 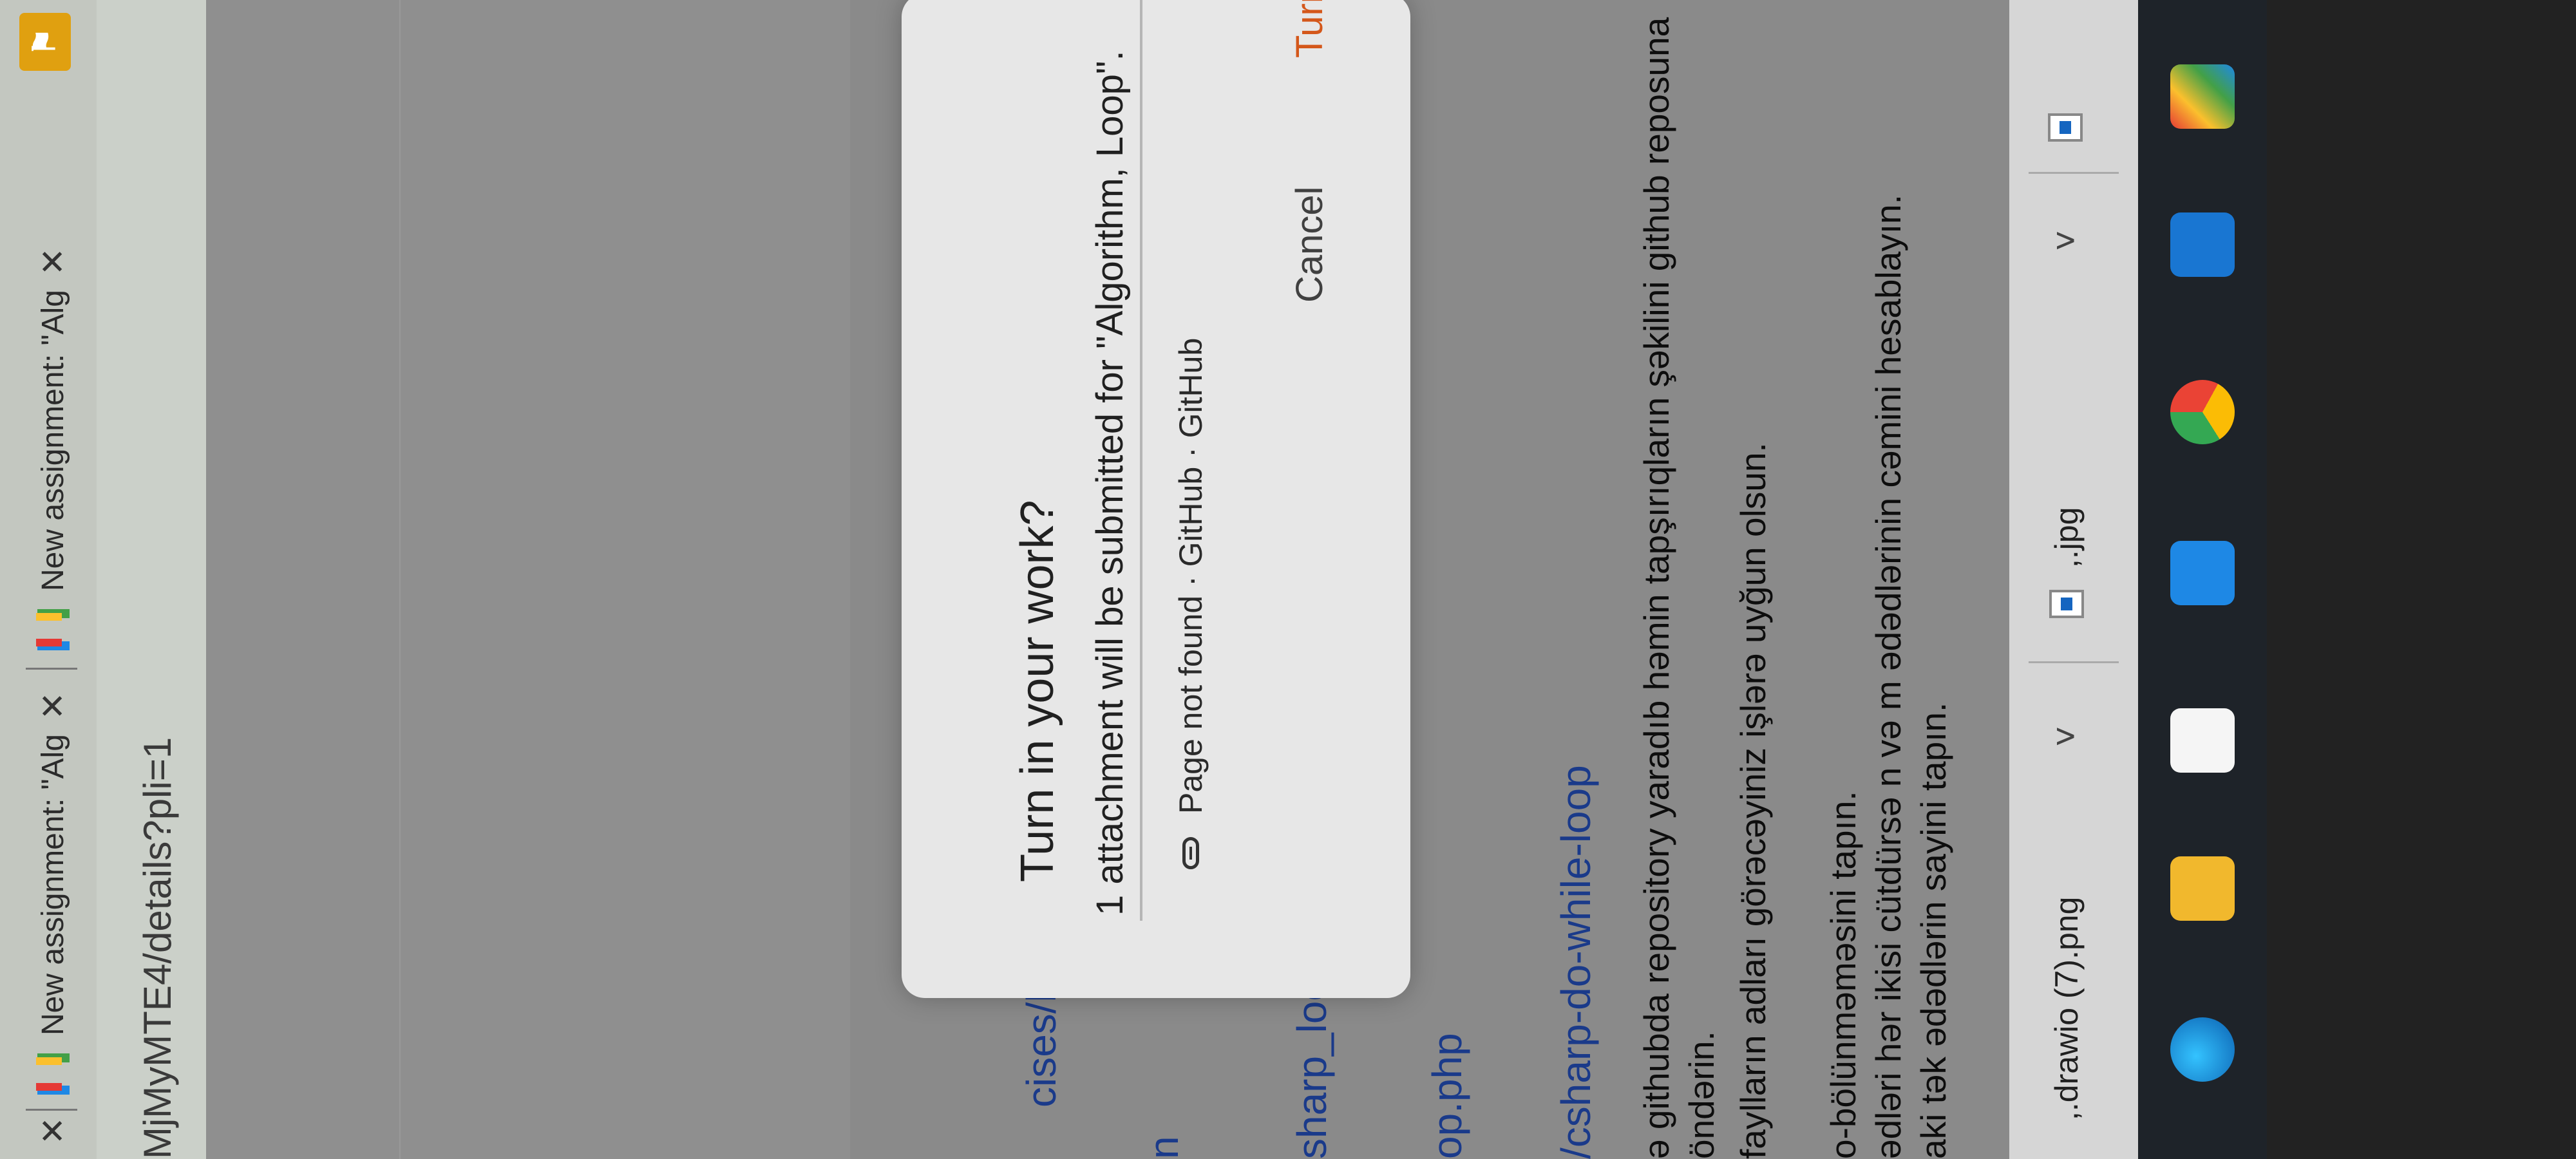 I want to click on attachment-item: Page not found · GitHub · GitHub, so click(x=1190, y=603).